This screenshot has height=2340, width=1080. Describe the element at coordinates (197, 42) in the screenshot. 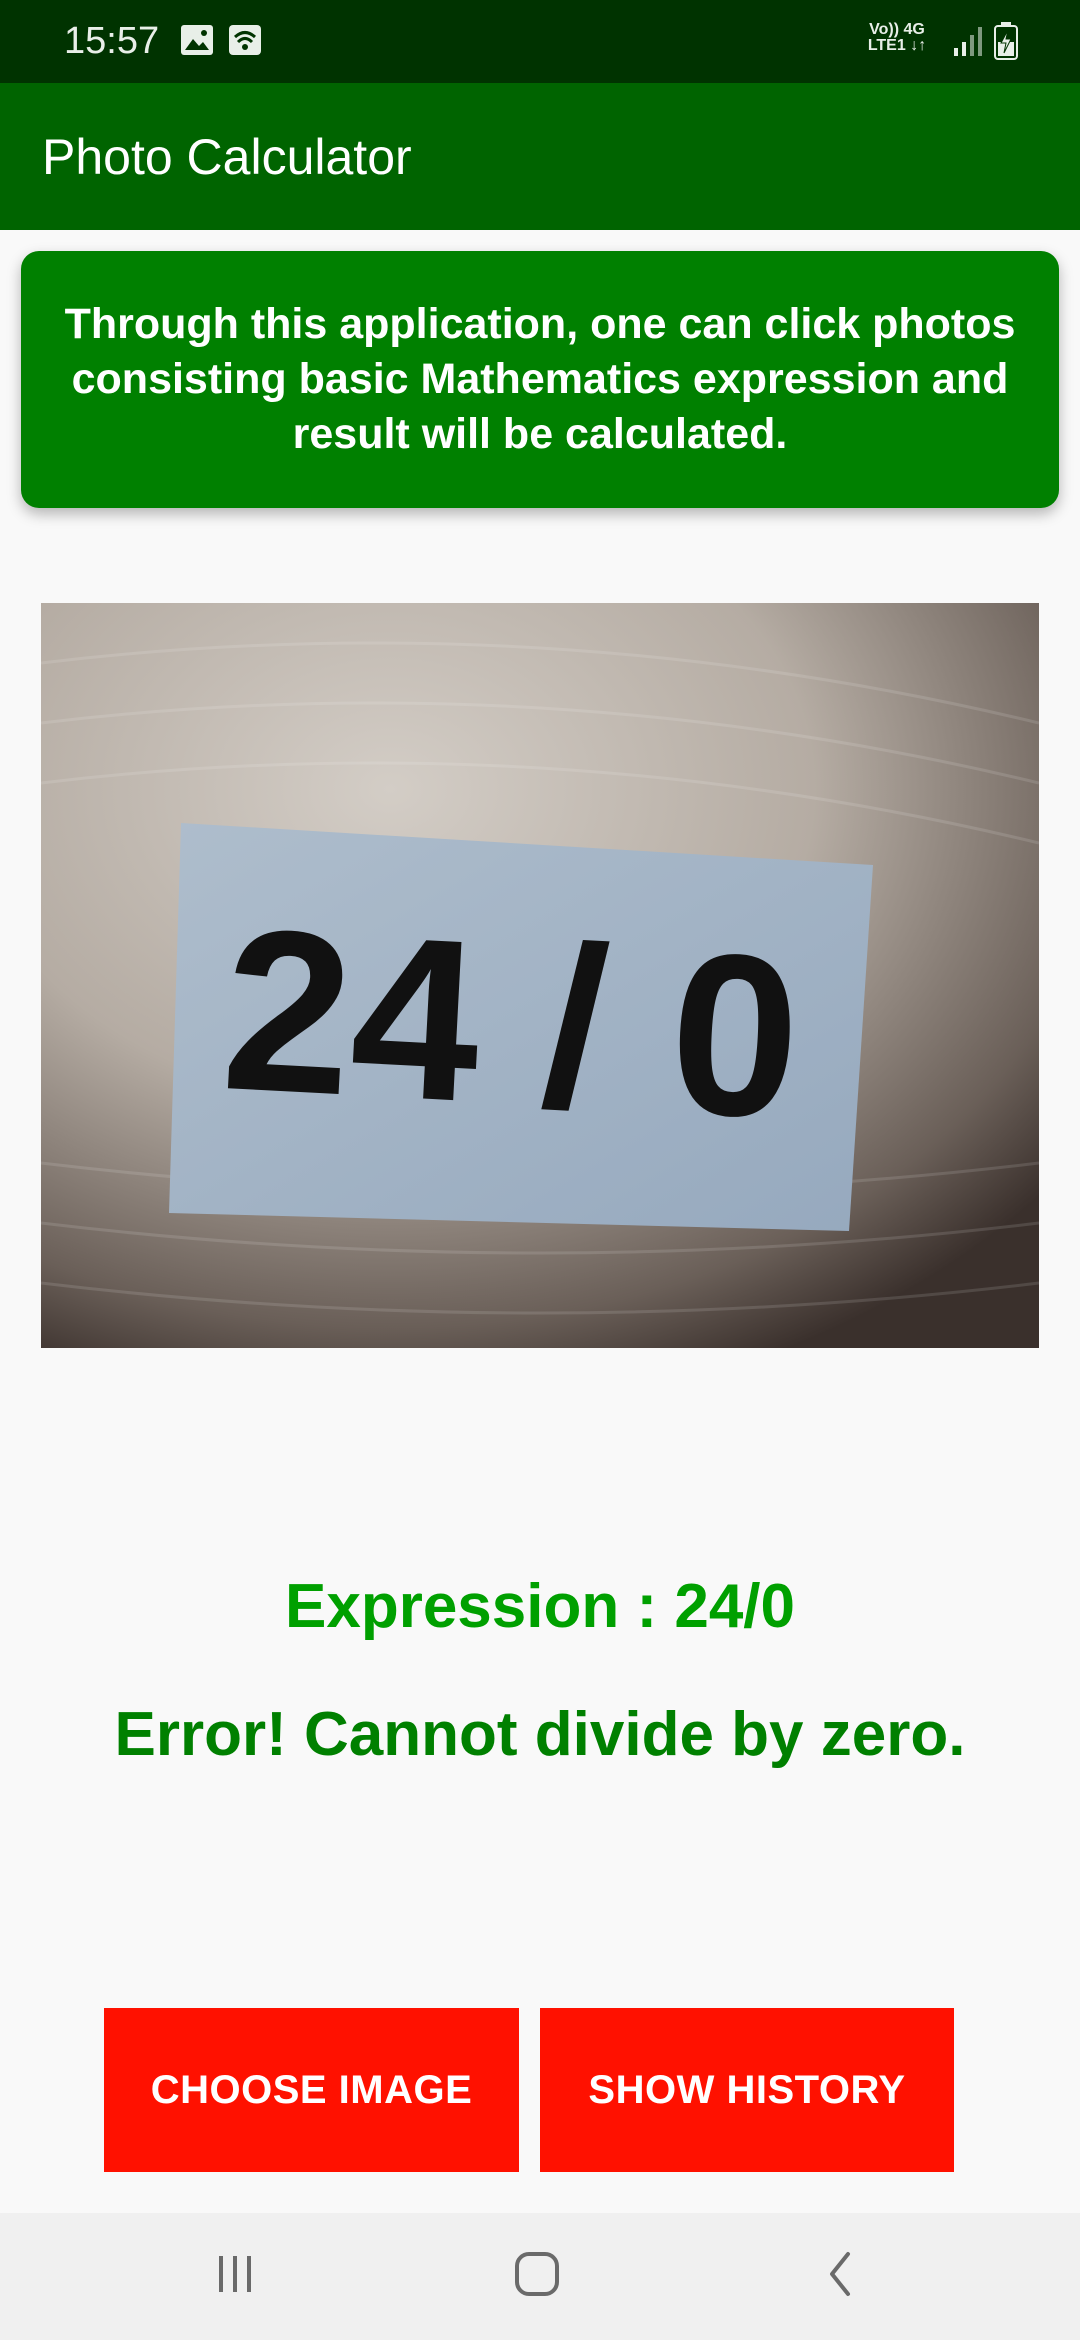

I see `gallery-icon` at that location.